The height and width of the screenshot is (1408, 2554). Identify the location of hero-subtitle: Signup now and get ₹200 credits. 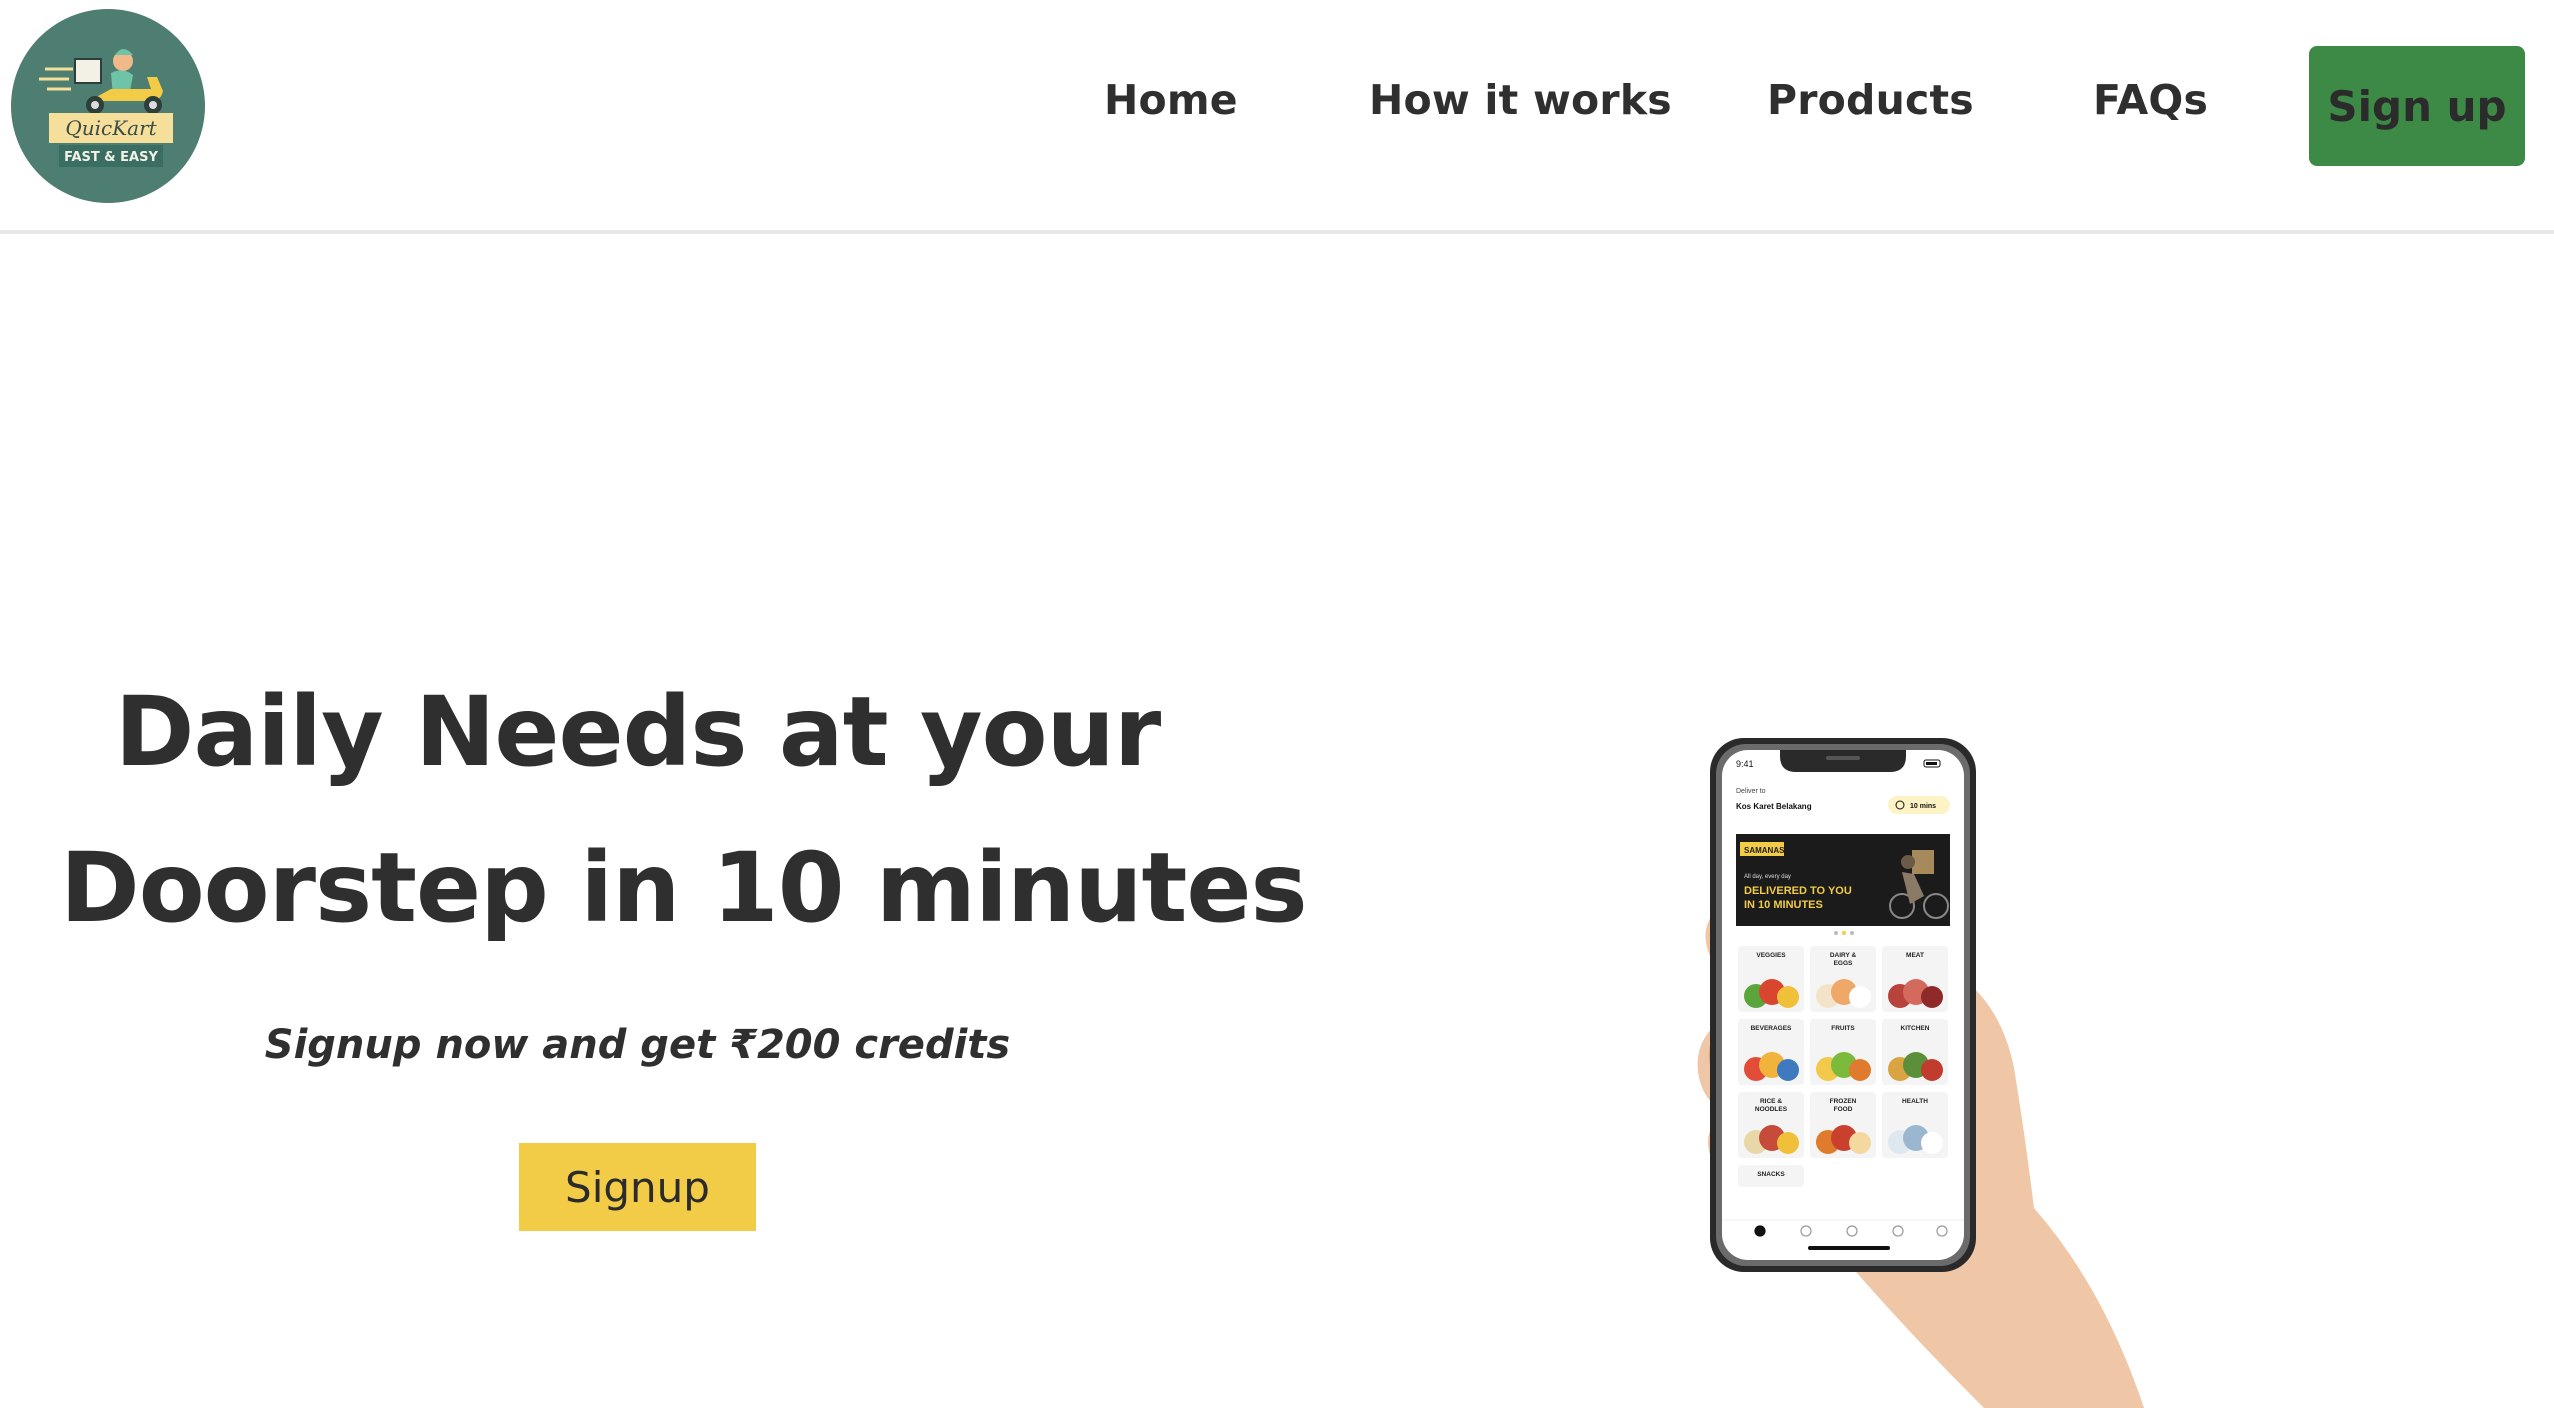
(637, 1045).